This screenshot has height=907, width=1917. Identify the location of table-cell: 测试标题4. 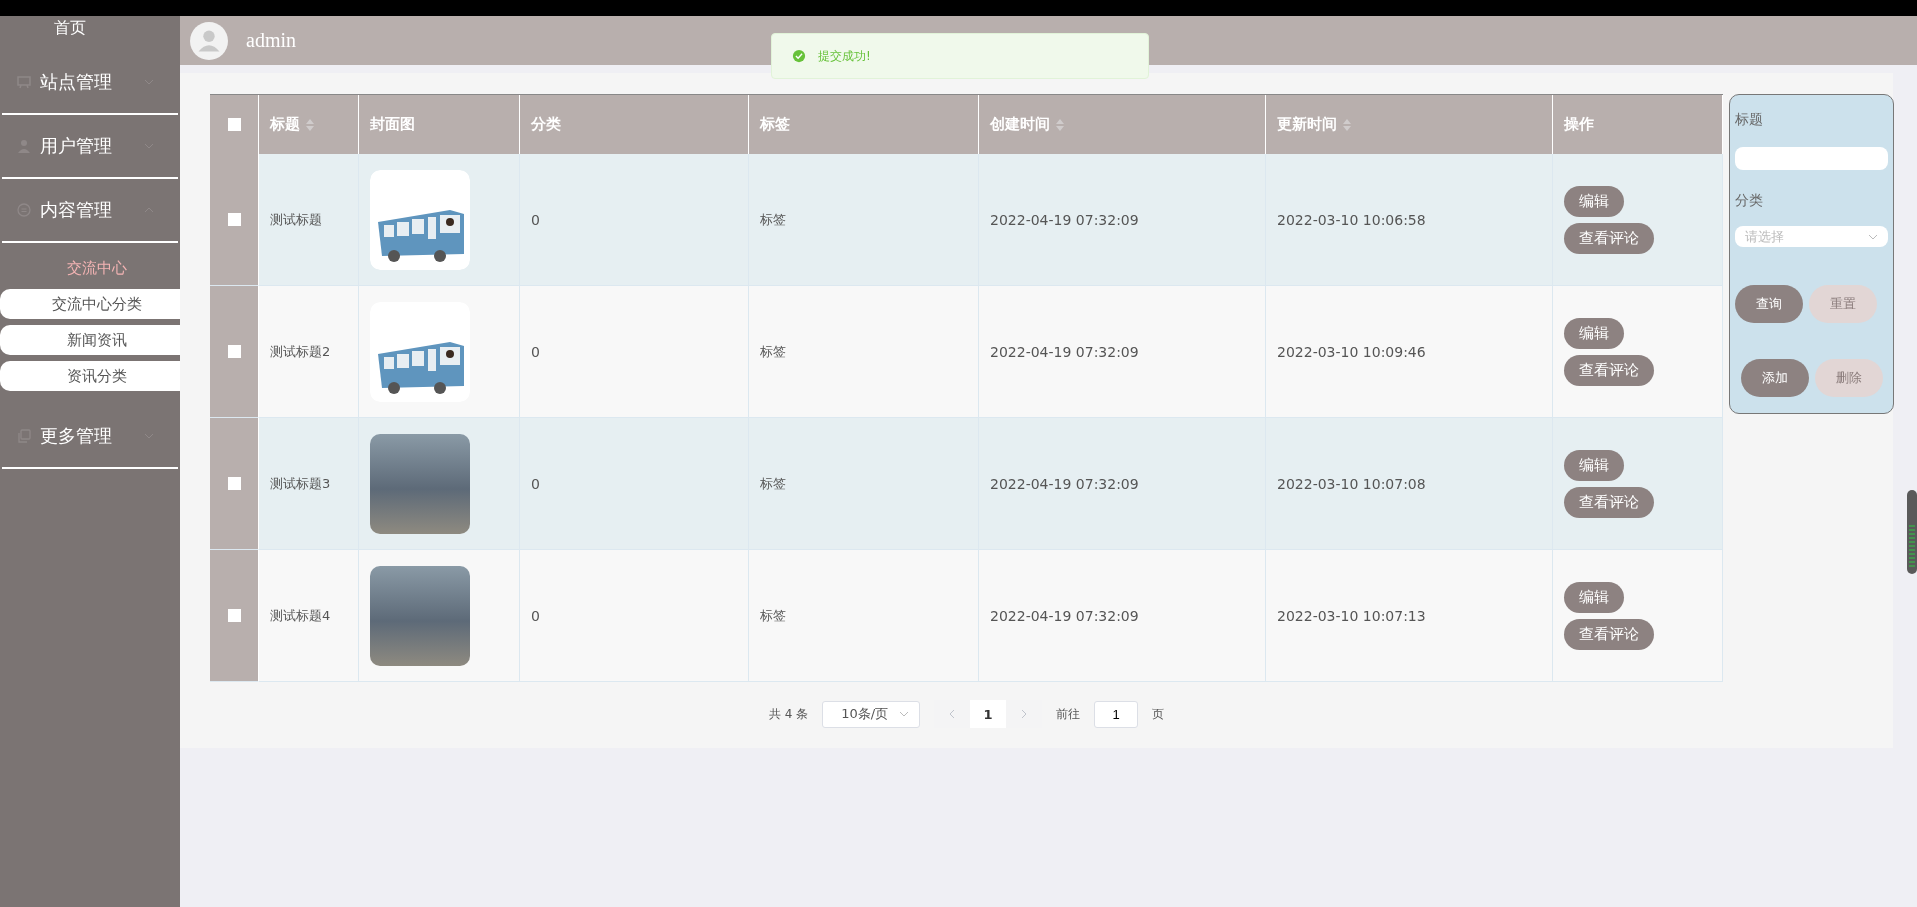
(300, 615).